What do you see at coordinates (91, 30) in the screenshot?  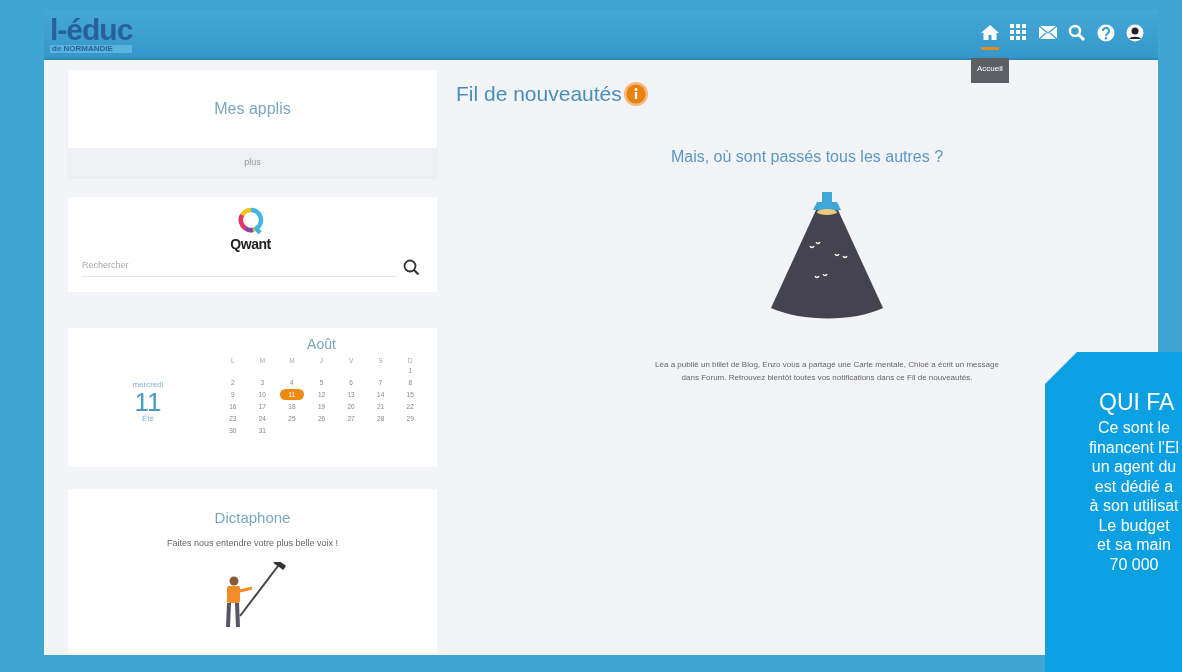 I see `logo-wordmark: l-éduc` at bounding box center [91, 30].